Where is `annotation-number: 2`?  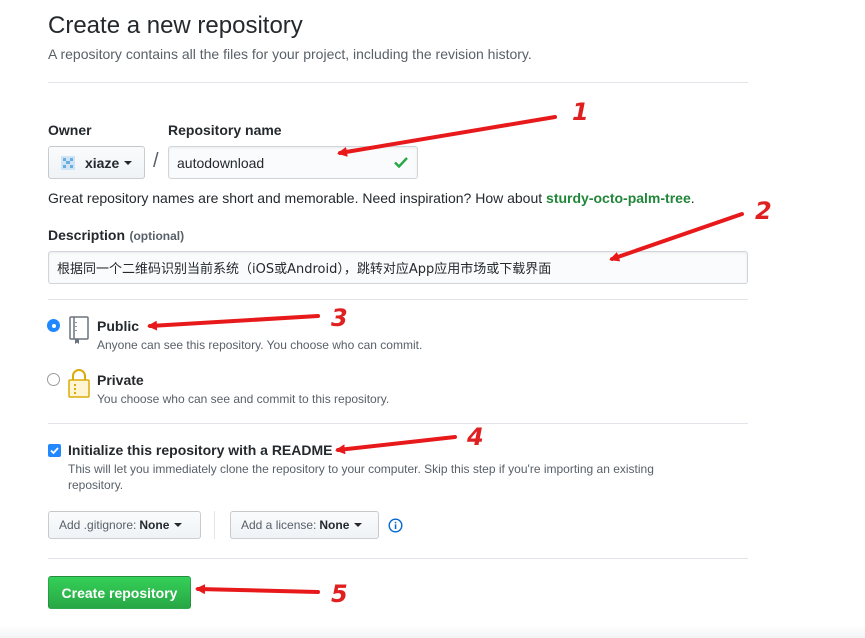
annotation-number: 2 is located at coordinates (763, 211).